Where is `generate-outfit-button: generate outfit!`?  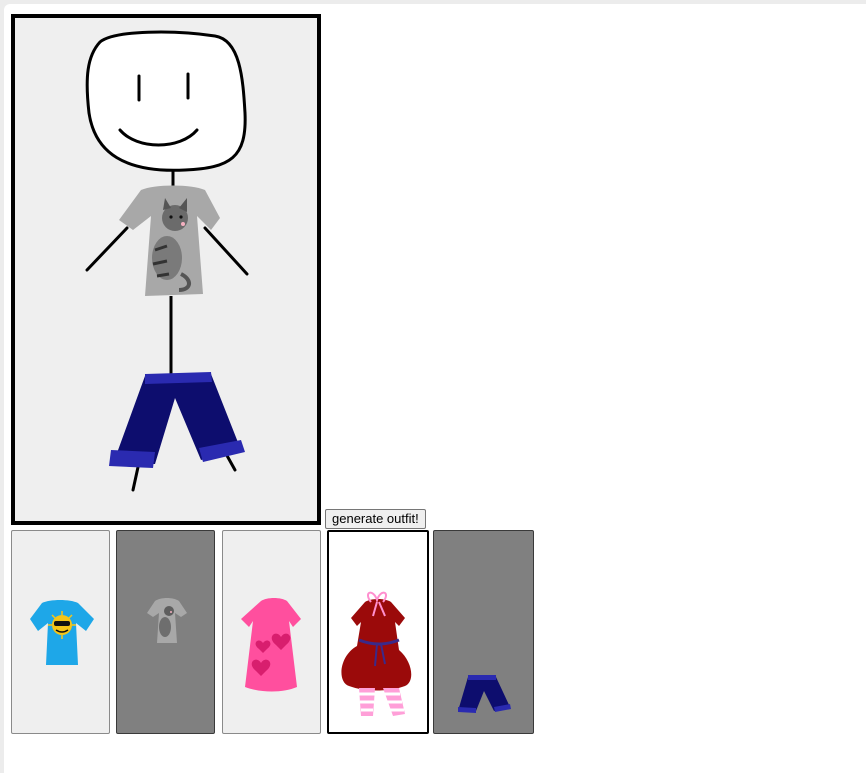 generate-outfit-button: generate outfit! is located at coordinates (375, 519).